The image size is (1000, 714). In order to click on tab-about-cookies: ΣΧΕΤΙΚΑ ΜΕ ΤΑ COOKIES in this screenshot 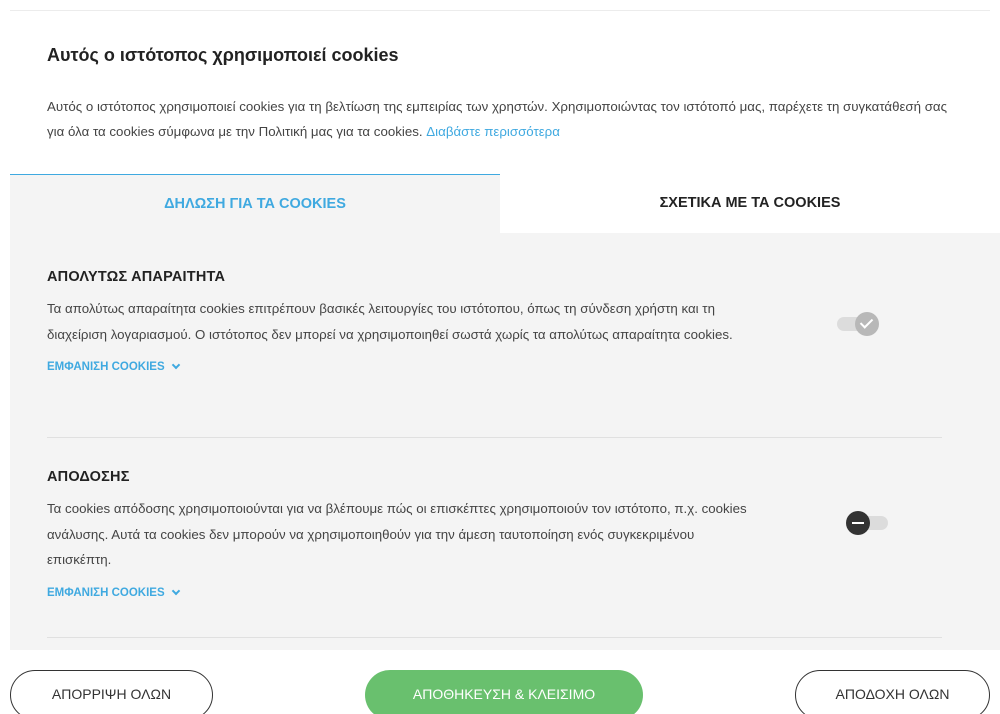, I will do `click(750, 204)`.